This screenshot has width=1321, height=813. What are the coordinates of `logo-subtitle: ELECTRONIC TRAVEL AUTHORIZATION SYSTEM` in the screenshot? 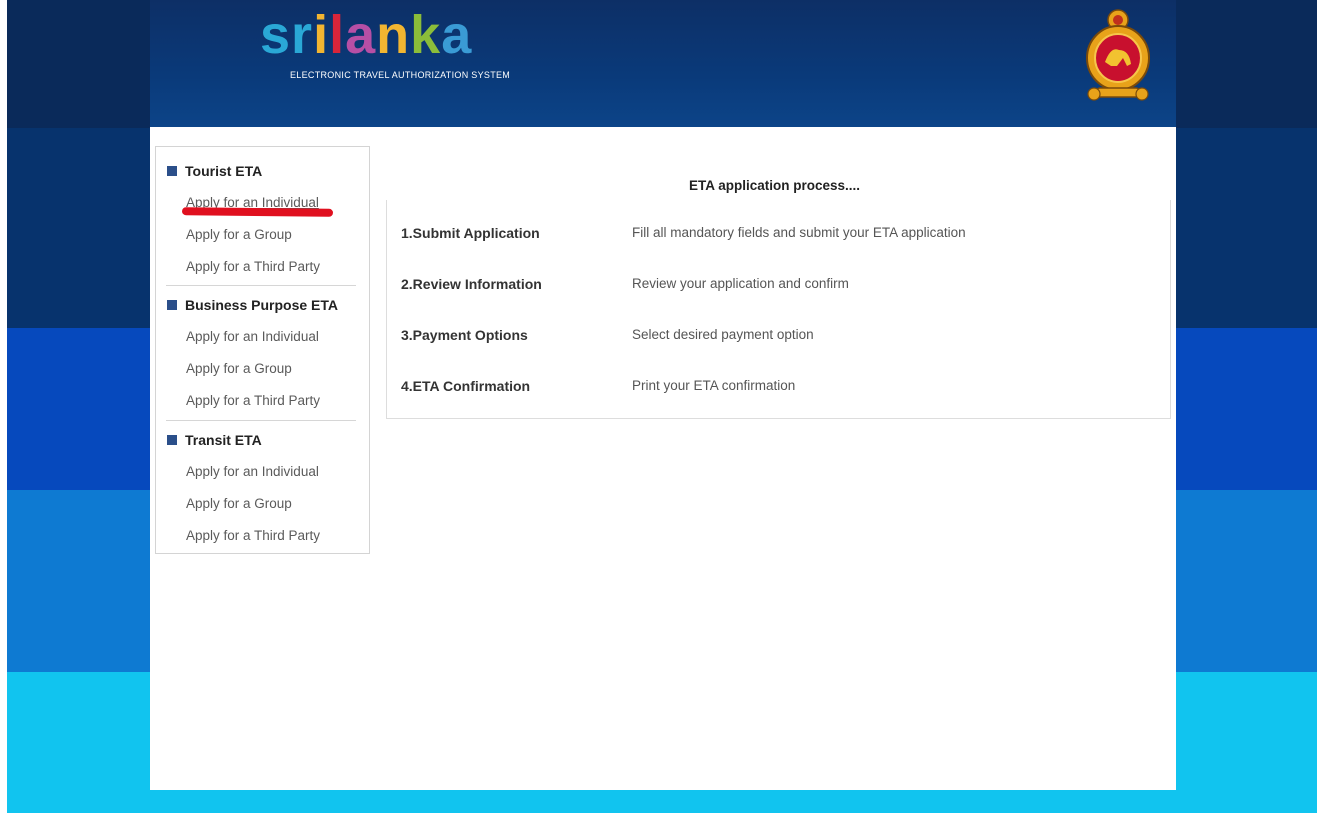 It's located at (400, 75).